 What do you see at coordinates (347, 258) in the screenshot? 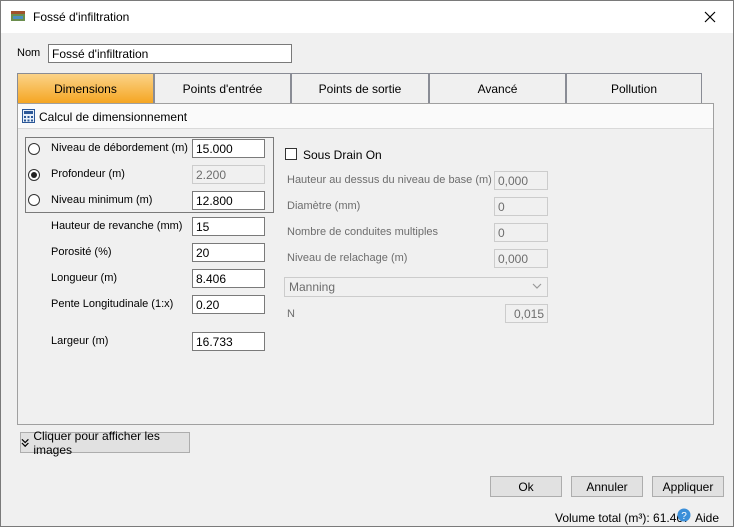
I see `release-level-label: Niveau de relachage (m)` at bounding box center [347, 258].